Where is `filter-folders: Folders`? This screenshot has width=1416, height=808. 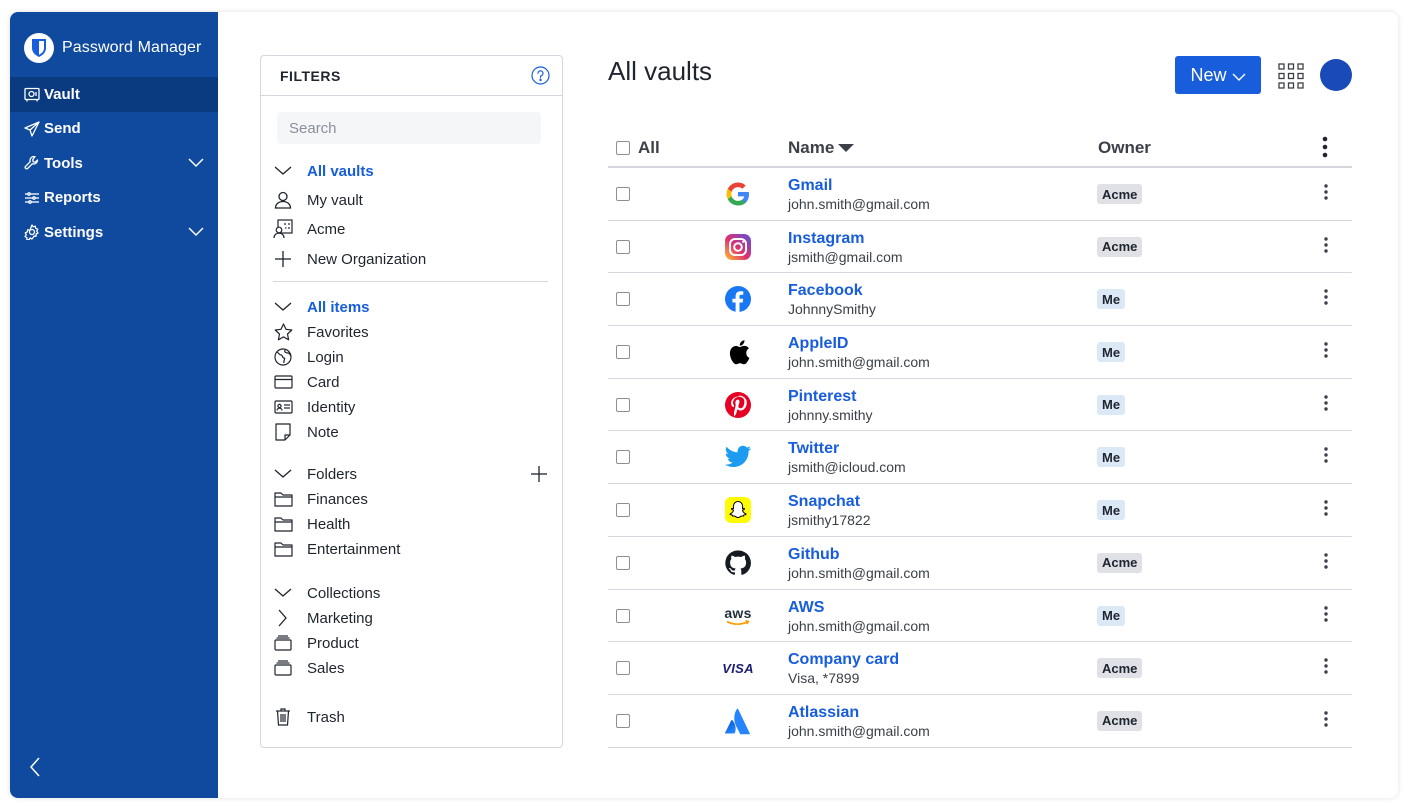
filter-folders: Folders is located at coordinates (315, 474).